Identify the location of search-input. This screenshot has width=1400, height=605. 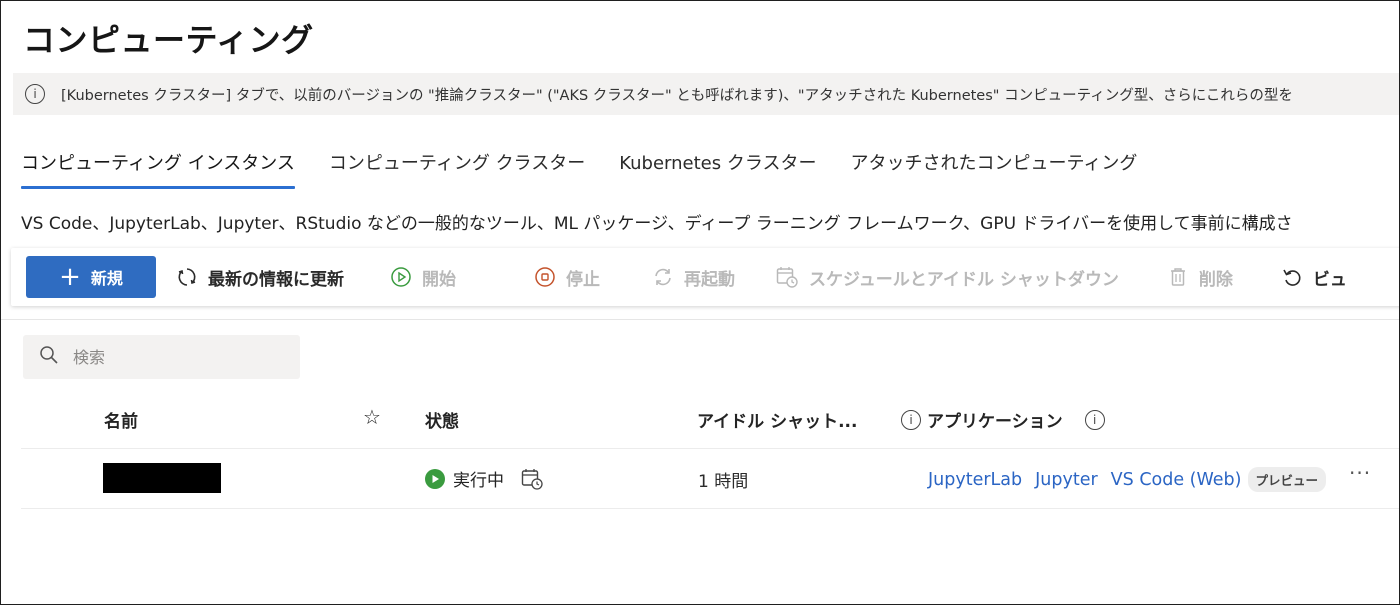
(173, 357).